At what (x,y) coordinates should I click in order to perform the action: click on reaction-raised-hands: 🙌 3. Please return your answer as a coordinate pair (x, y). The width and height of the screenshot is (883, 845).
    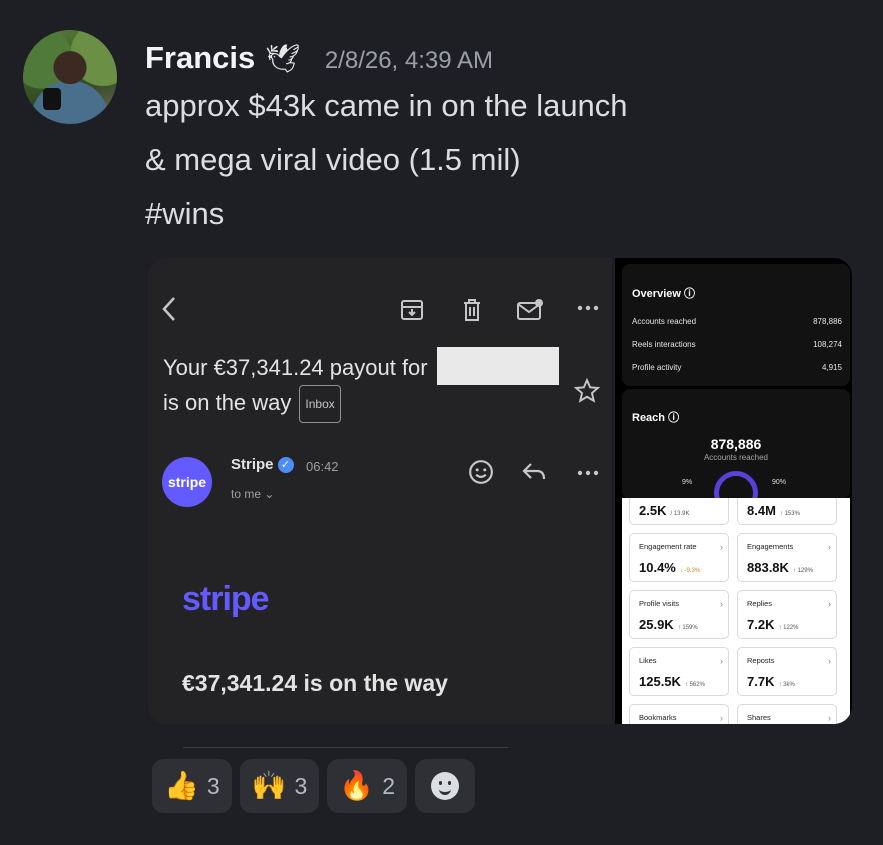
    Looking at the image, I should click on (279, 786).